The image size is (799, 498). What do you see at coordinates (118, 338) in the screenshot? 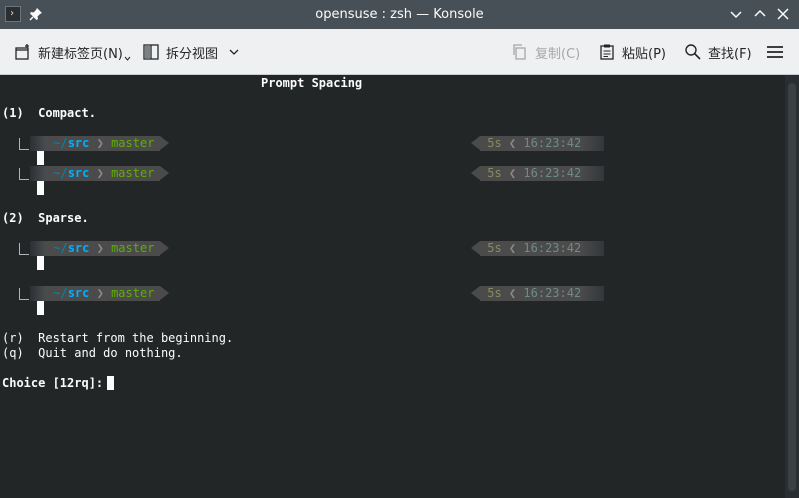
I see `option-restart: (r) Restart from the beginning.` at bounding box center [118, 338].